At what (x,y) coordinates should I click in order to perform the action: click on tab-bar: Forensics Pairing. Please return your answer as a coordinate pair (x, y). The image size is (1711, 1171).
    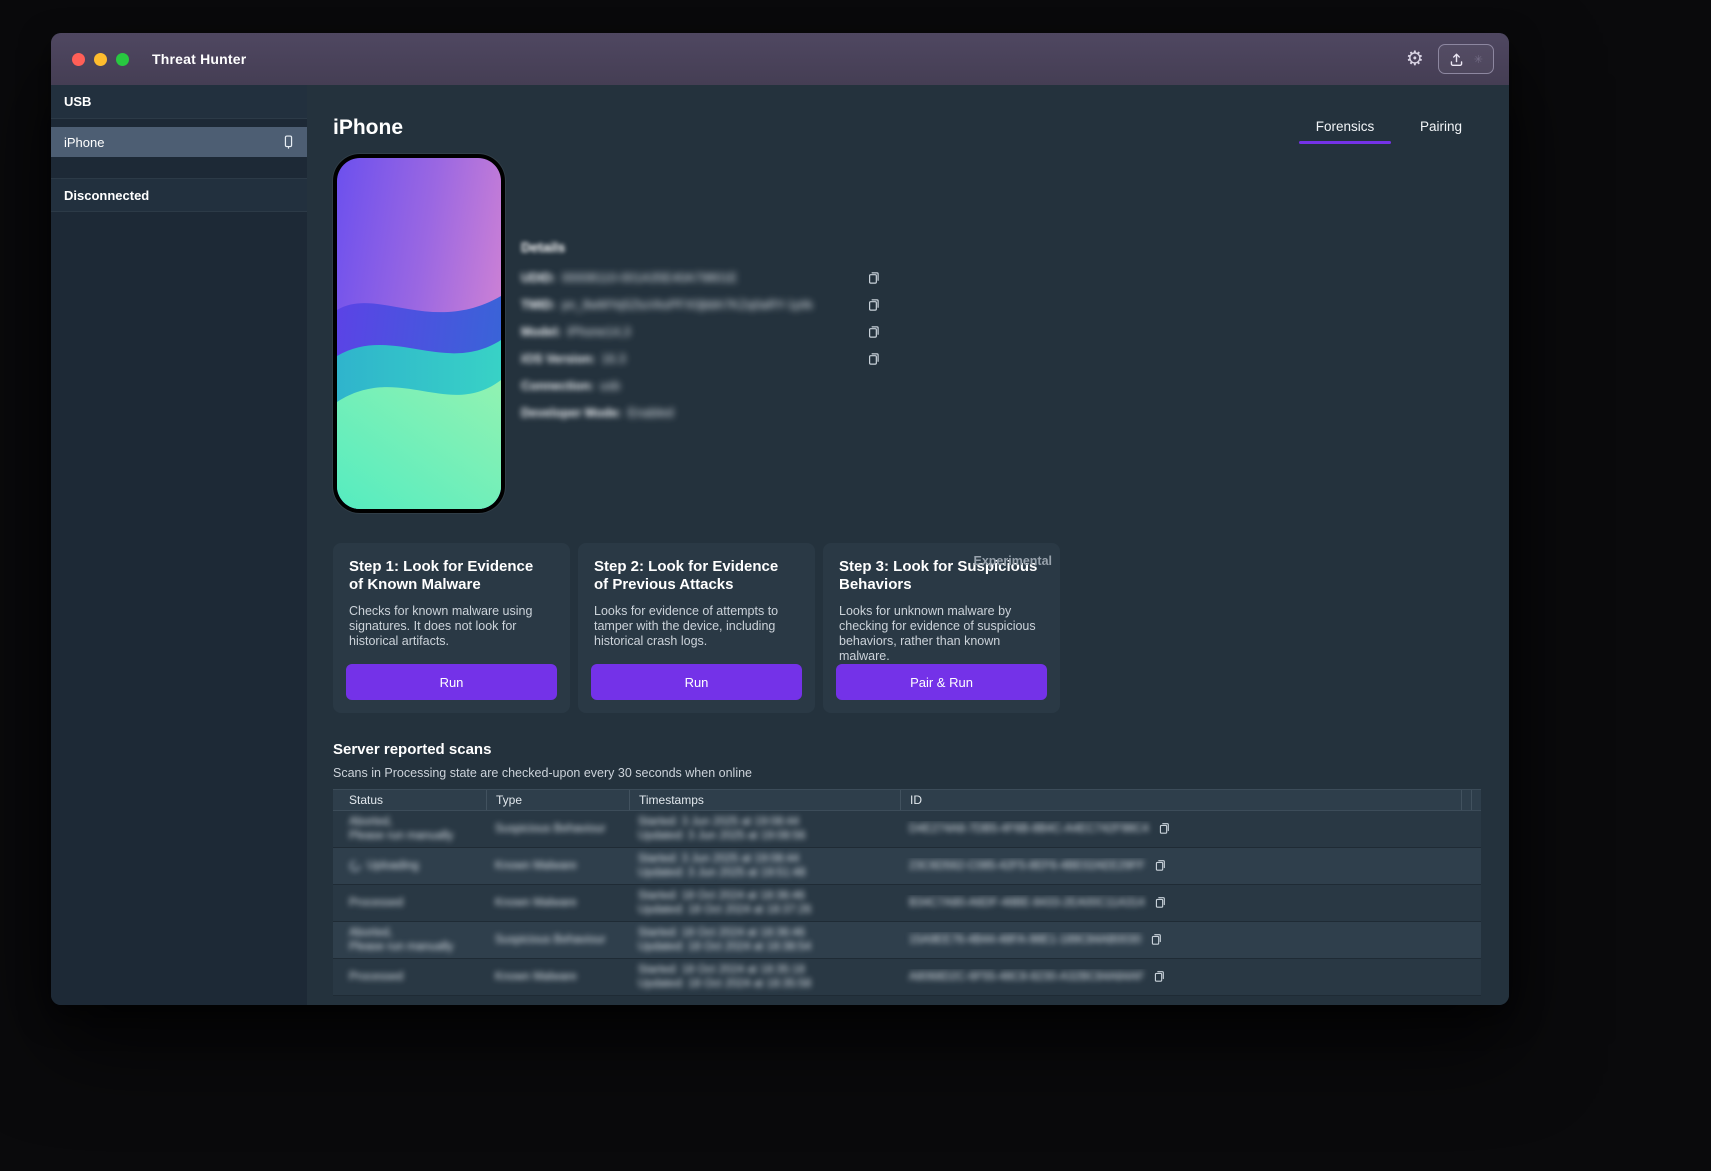
    Looking at the image, I should click on (1393, 128).